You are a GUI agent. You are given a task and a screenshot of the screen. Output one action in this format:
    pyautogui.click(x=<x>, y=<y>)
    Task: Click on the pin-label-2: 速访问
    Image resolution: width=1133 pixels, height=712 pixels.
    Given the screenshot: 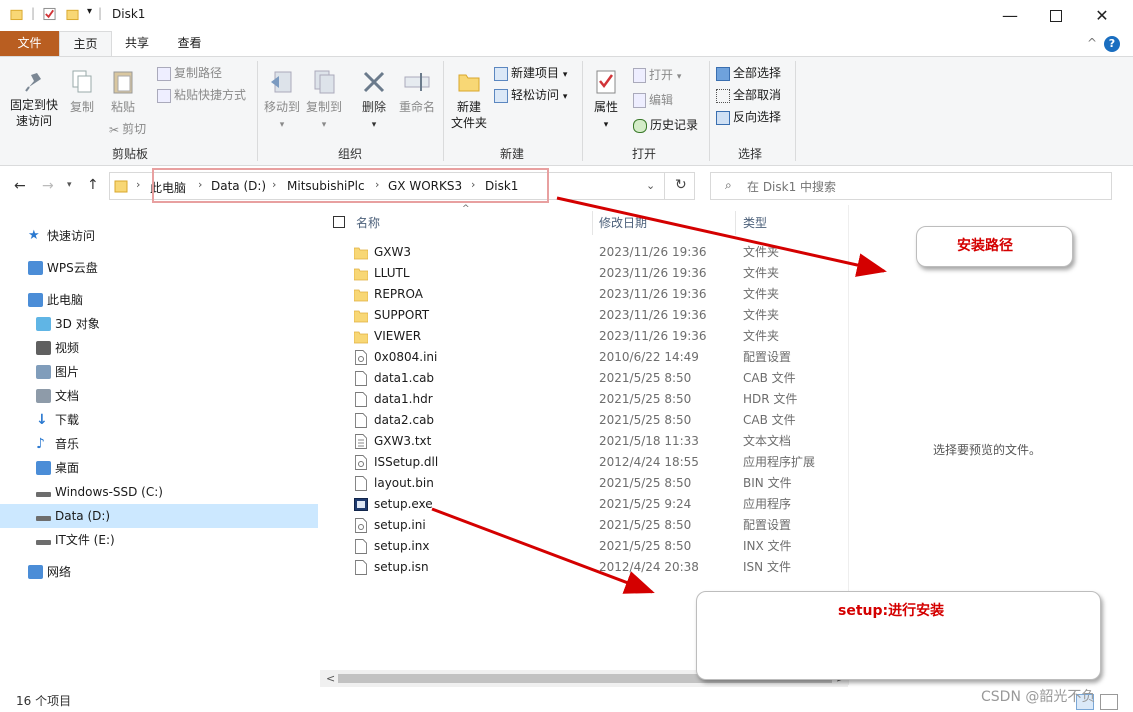 What is the action you would take?
    pyautogui.click(x=33, y=121)
    